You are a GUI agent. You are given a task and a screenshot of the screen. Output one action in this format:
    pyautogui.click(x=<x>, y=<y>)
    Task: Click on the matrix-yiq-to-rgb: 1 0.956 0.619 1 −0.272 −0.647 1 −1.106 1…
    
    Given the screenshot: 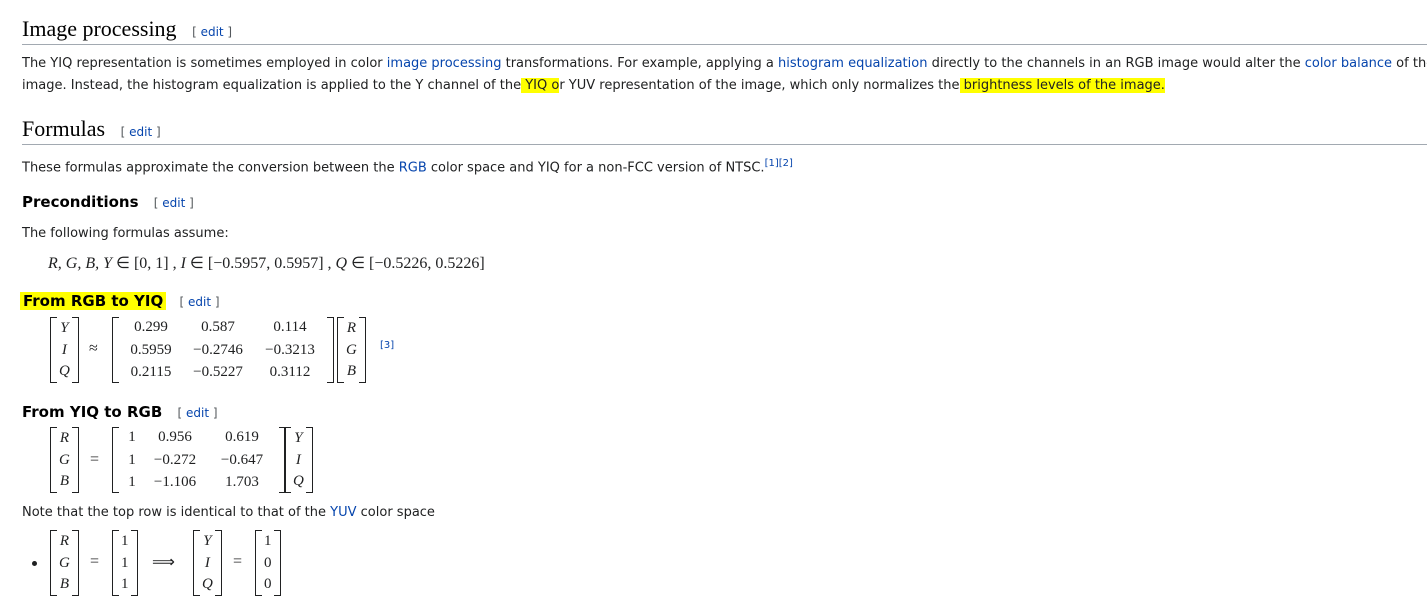 What is the action you would take?
    pyautogui.click(x=199, y=460)
    